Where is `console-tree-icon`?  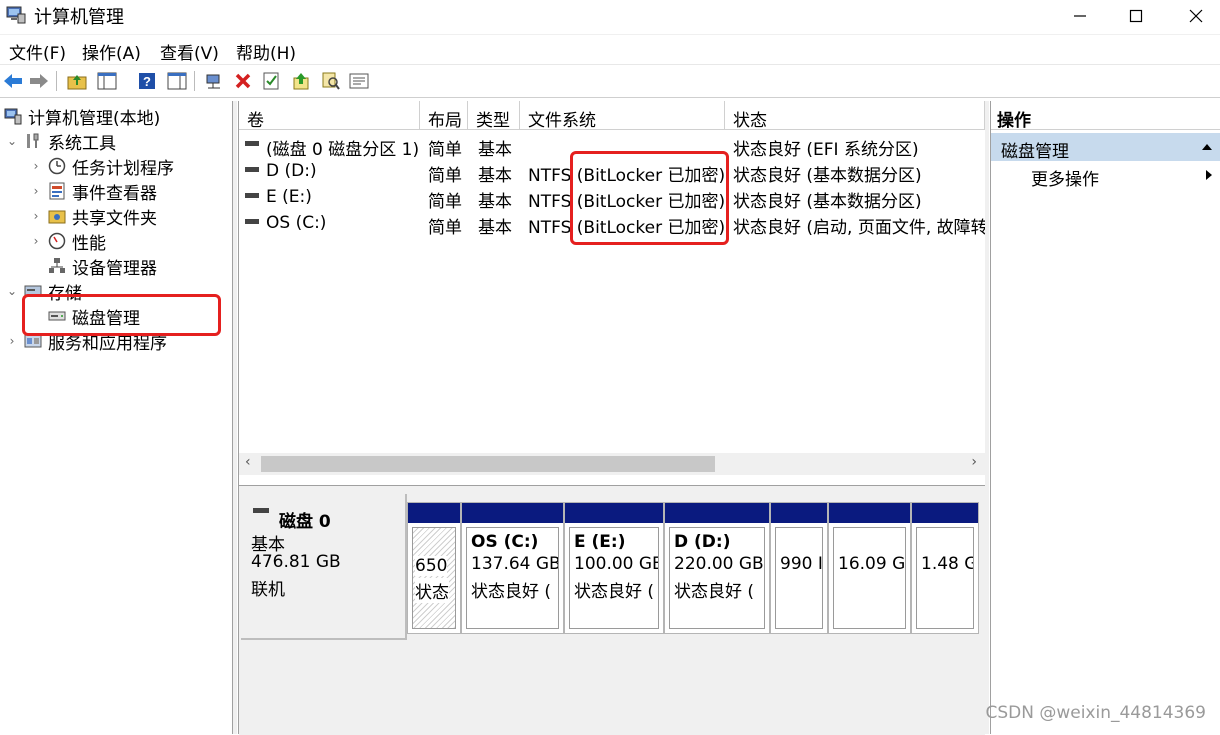
console-tree-icon is located at coordinates (107, 81).